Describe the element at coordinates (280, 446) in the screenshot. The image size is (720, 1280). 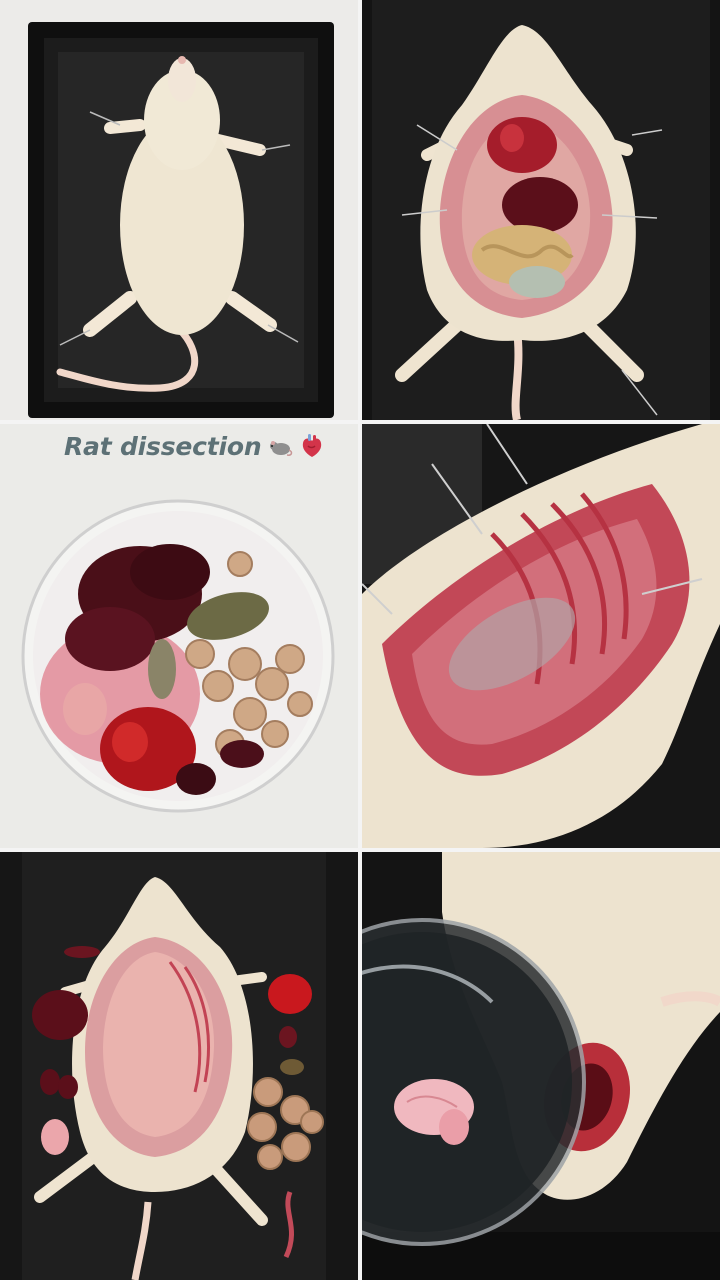
I see `rat-emoji-icon` at that location.